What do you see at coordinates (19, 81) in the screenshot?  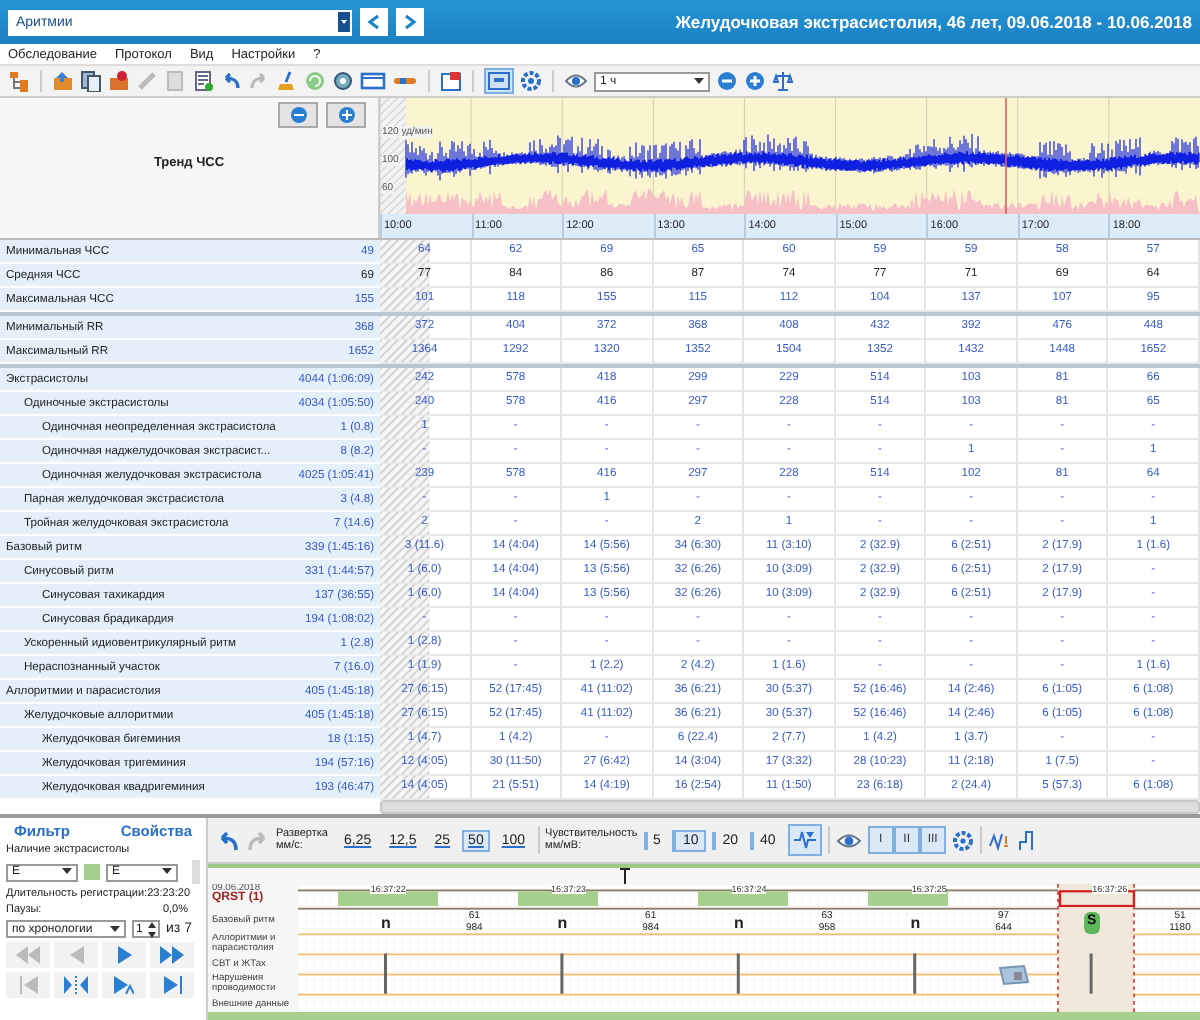 I see `hierarchy-icon` at bounding box center [19, 81].